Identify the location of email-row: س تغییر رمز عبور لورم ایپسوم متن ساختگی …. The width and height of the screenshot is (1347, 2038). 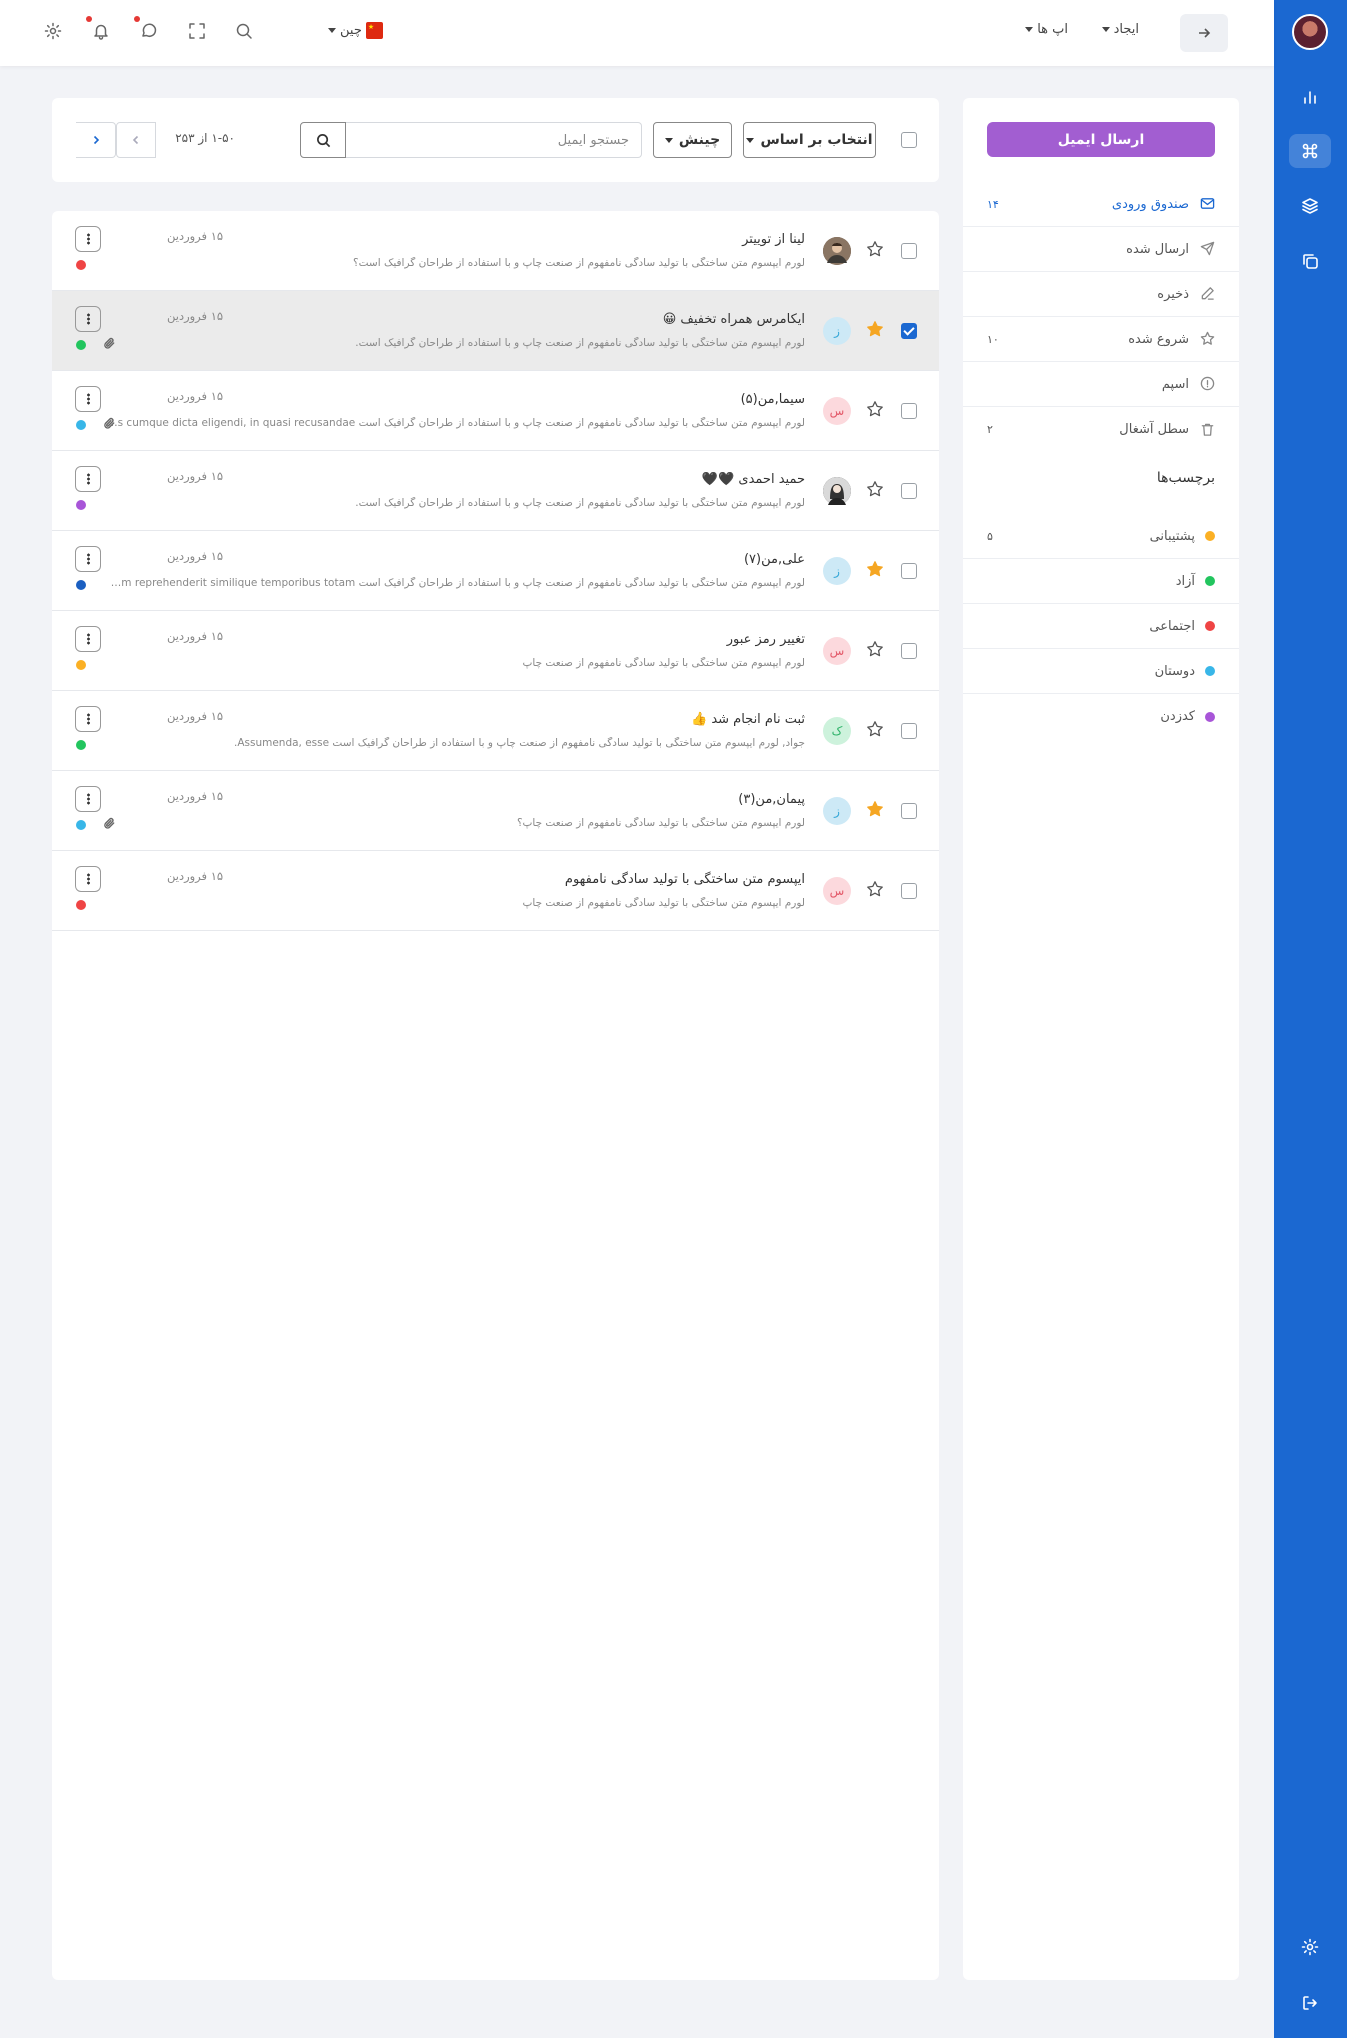
(495, 651).